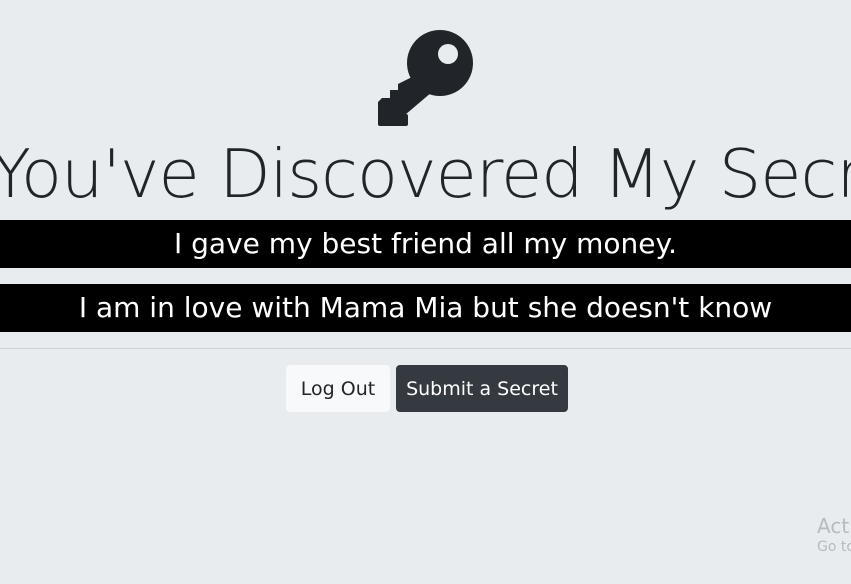 The width and height of the screenshot is (851, 584). I want to click on watermark-subtitle: Go to Settings to activate Windows., so click(834, 547).